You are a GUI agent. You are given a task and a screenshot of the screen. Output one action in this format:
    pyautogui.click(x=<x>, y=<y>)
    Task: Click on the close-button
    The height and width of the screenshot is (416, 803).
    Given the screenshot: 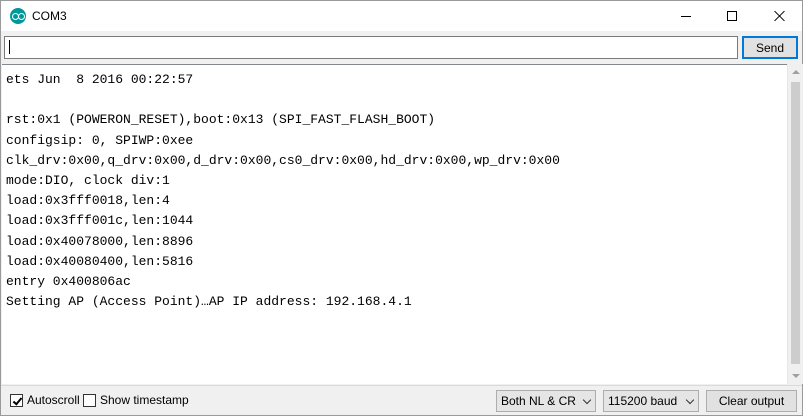 What is the action you would take?
    pyautogui.click(x=779, y=16)
    